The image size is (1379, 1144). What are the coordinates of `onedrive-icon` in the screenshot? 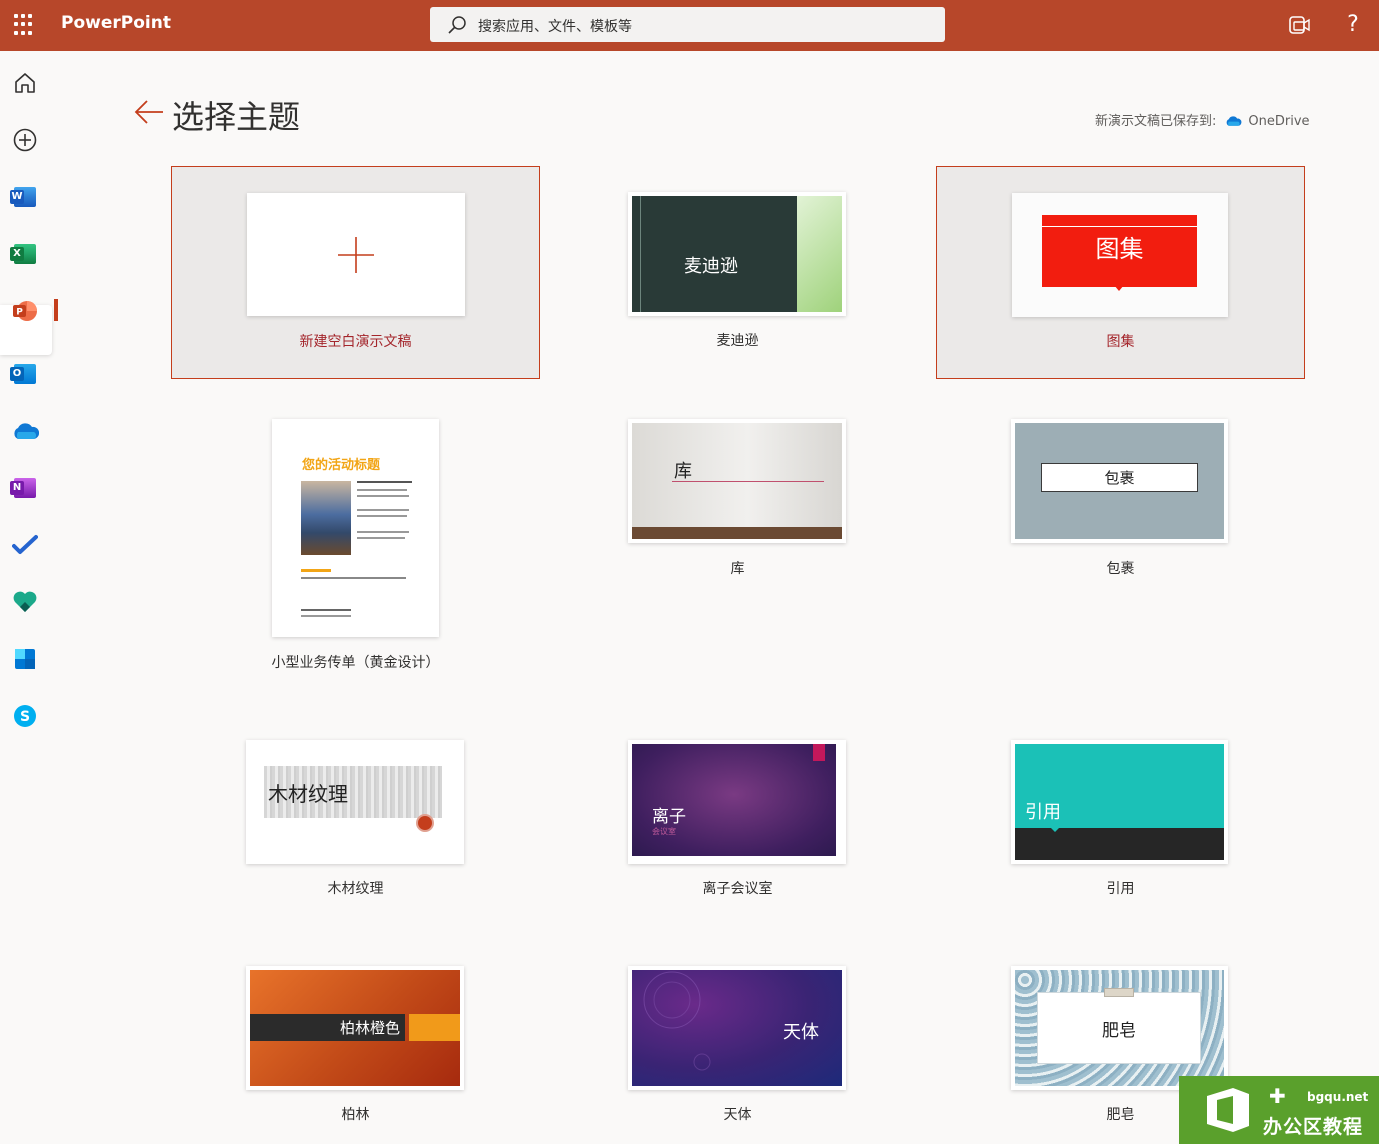 It's located at (25, 431).